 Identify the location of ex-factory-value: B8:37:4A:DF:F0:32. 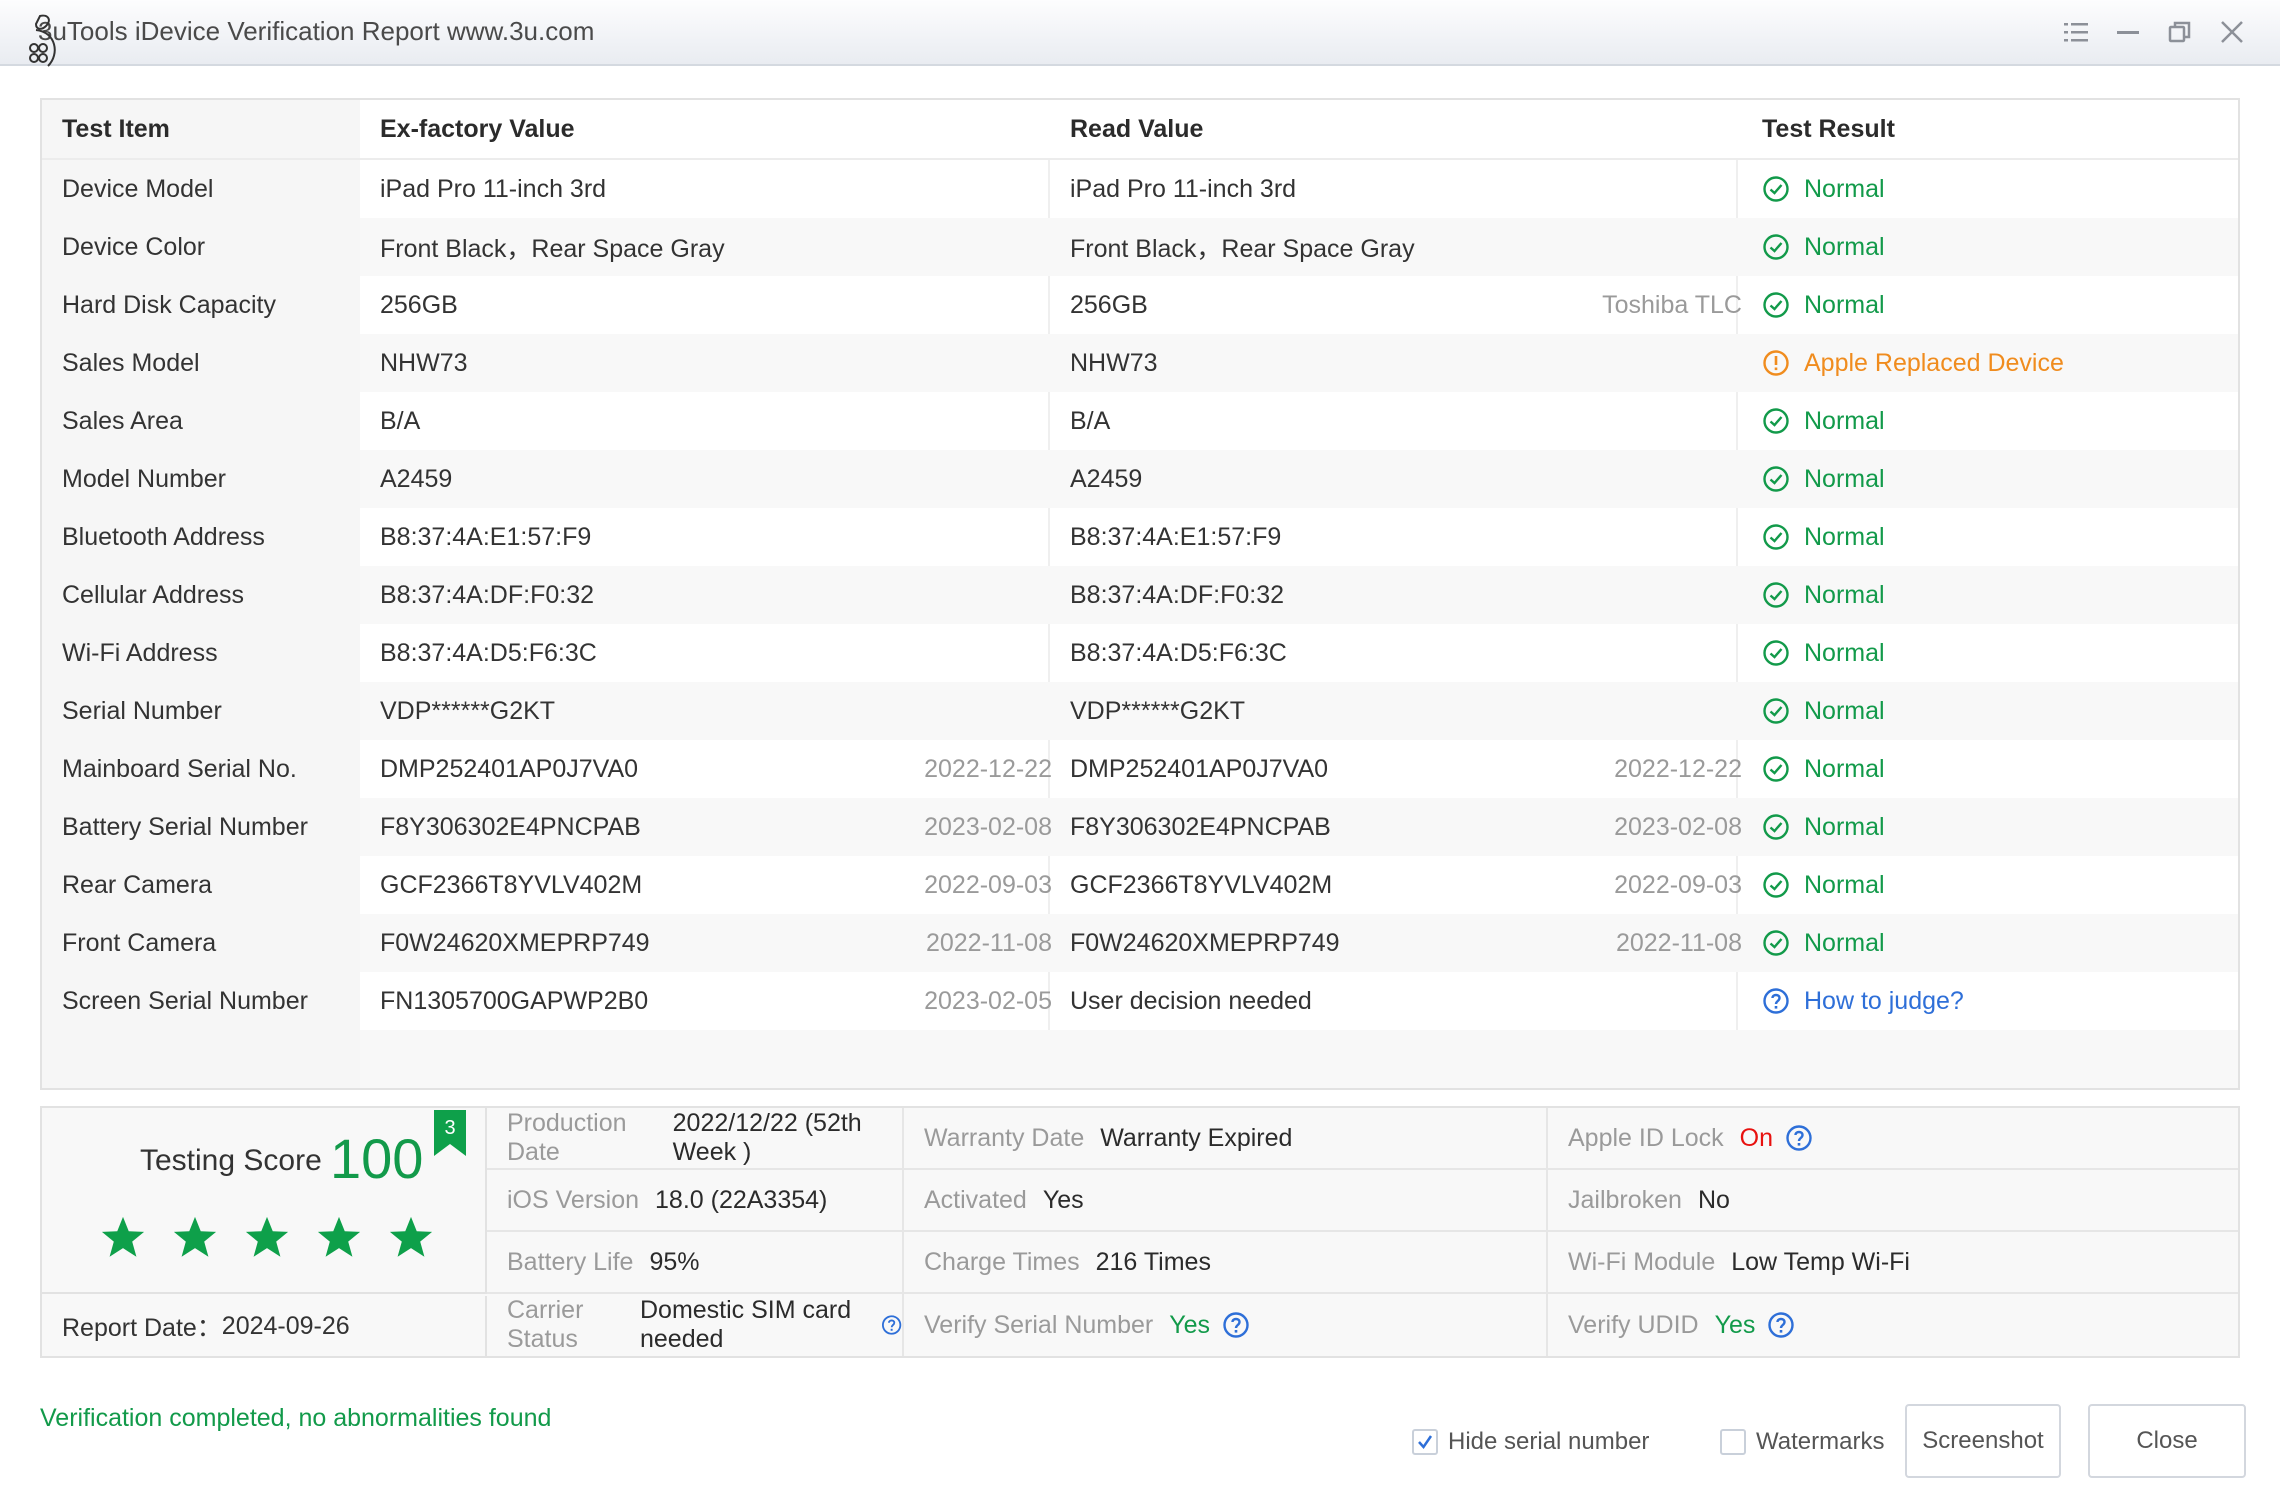
(487, 594).